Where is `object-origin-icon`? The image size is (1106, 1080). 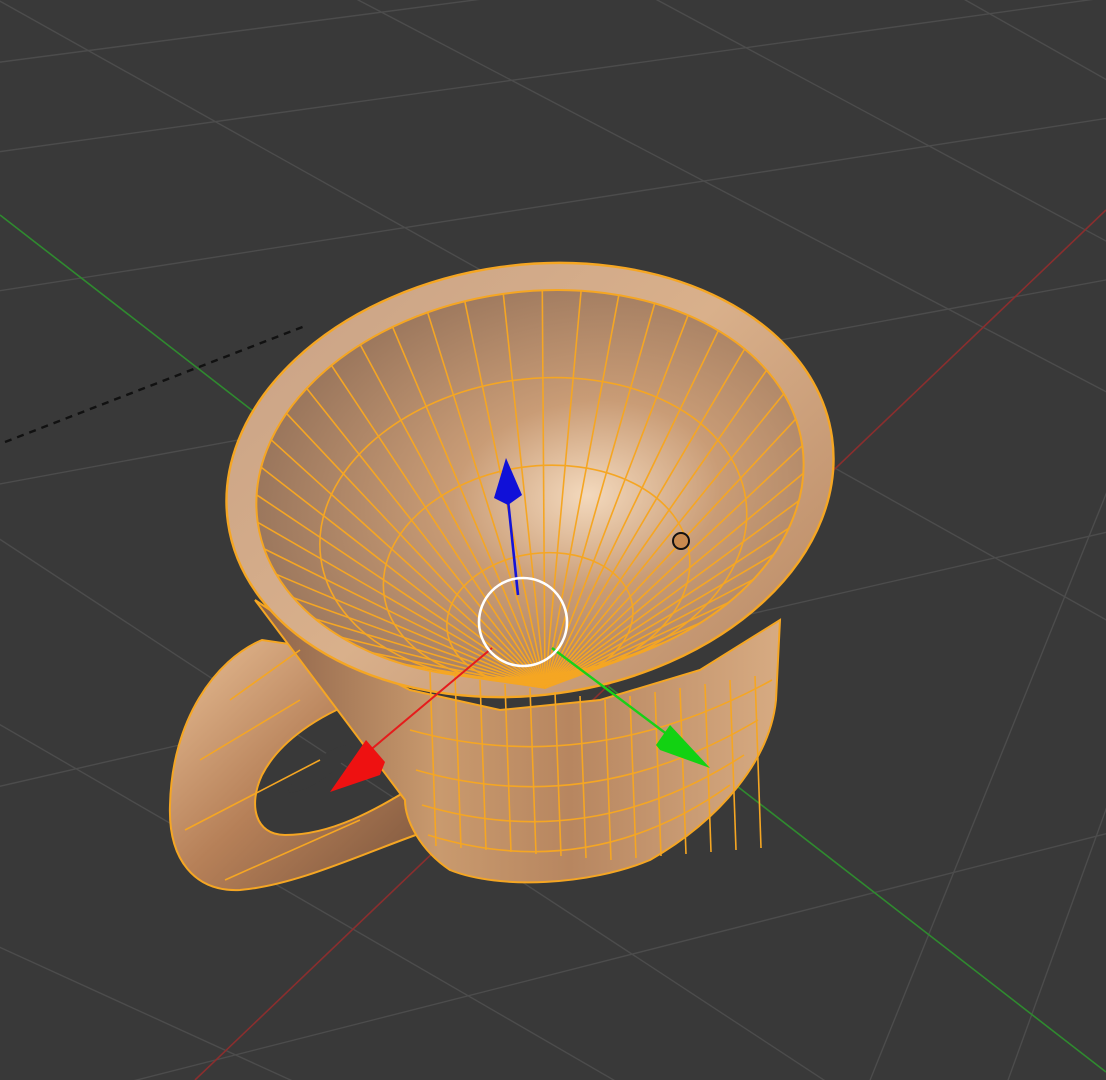 object-origin-icon is located at coordinates (681, 541).